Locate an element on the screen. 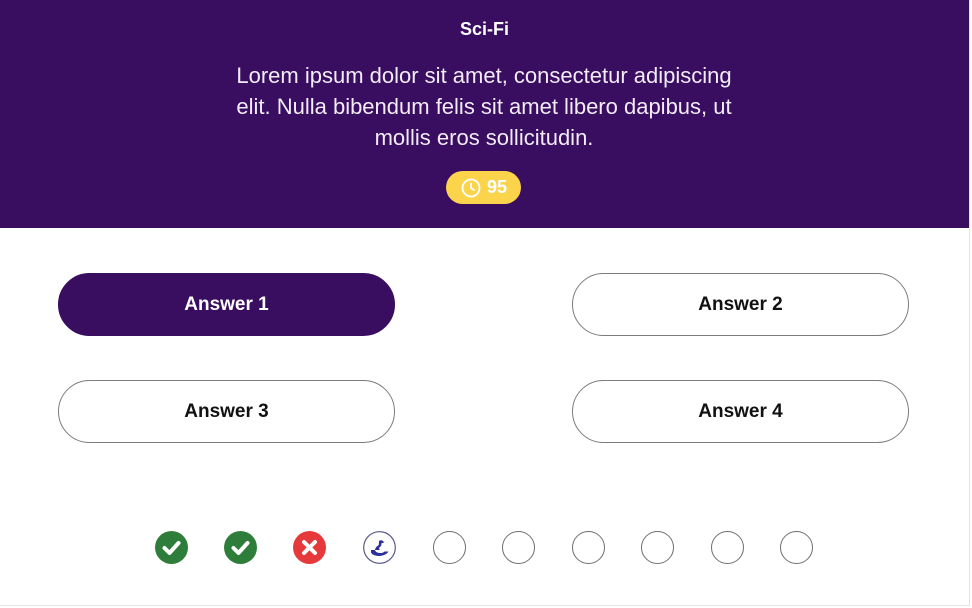  clock-icon is located at coordinates (471, 187).